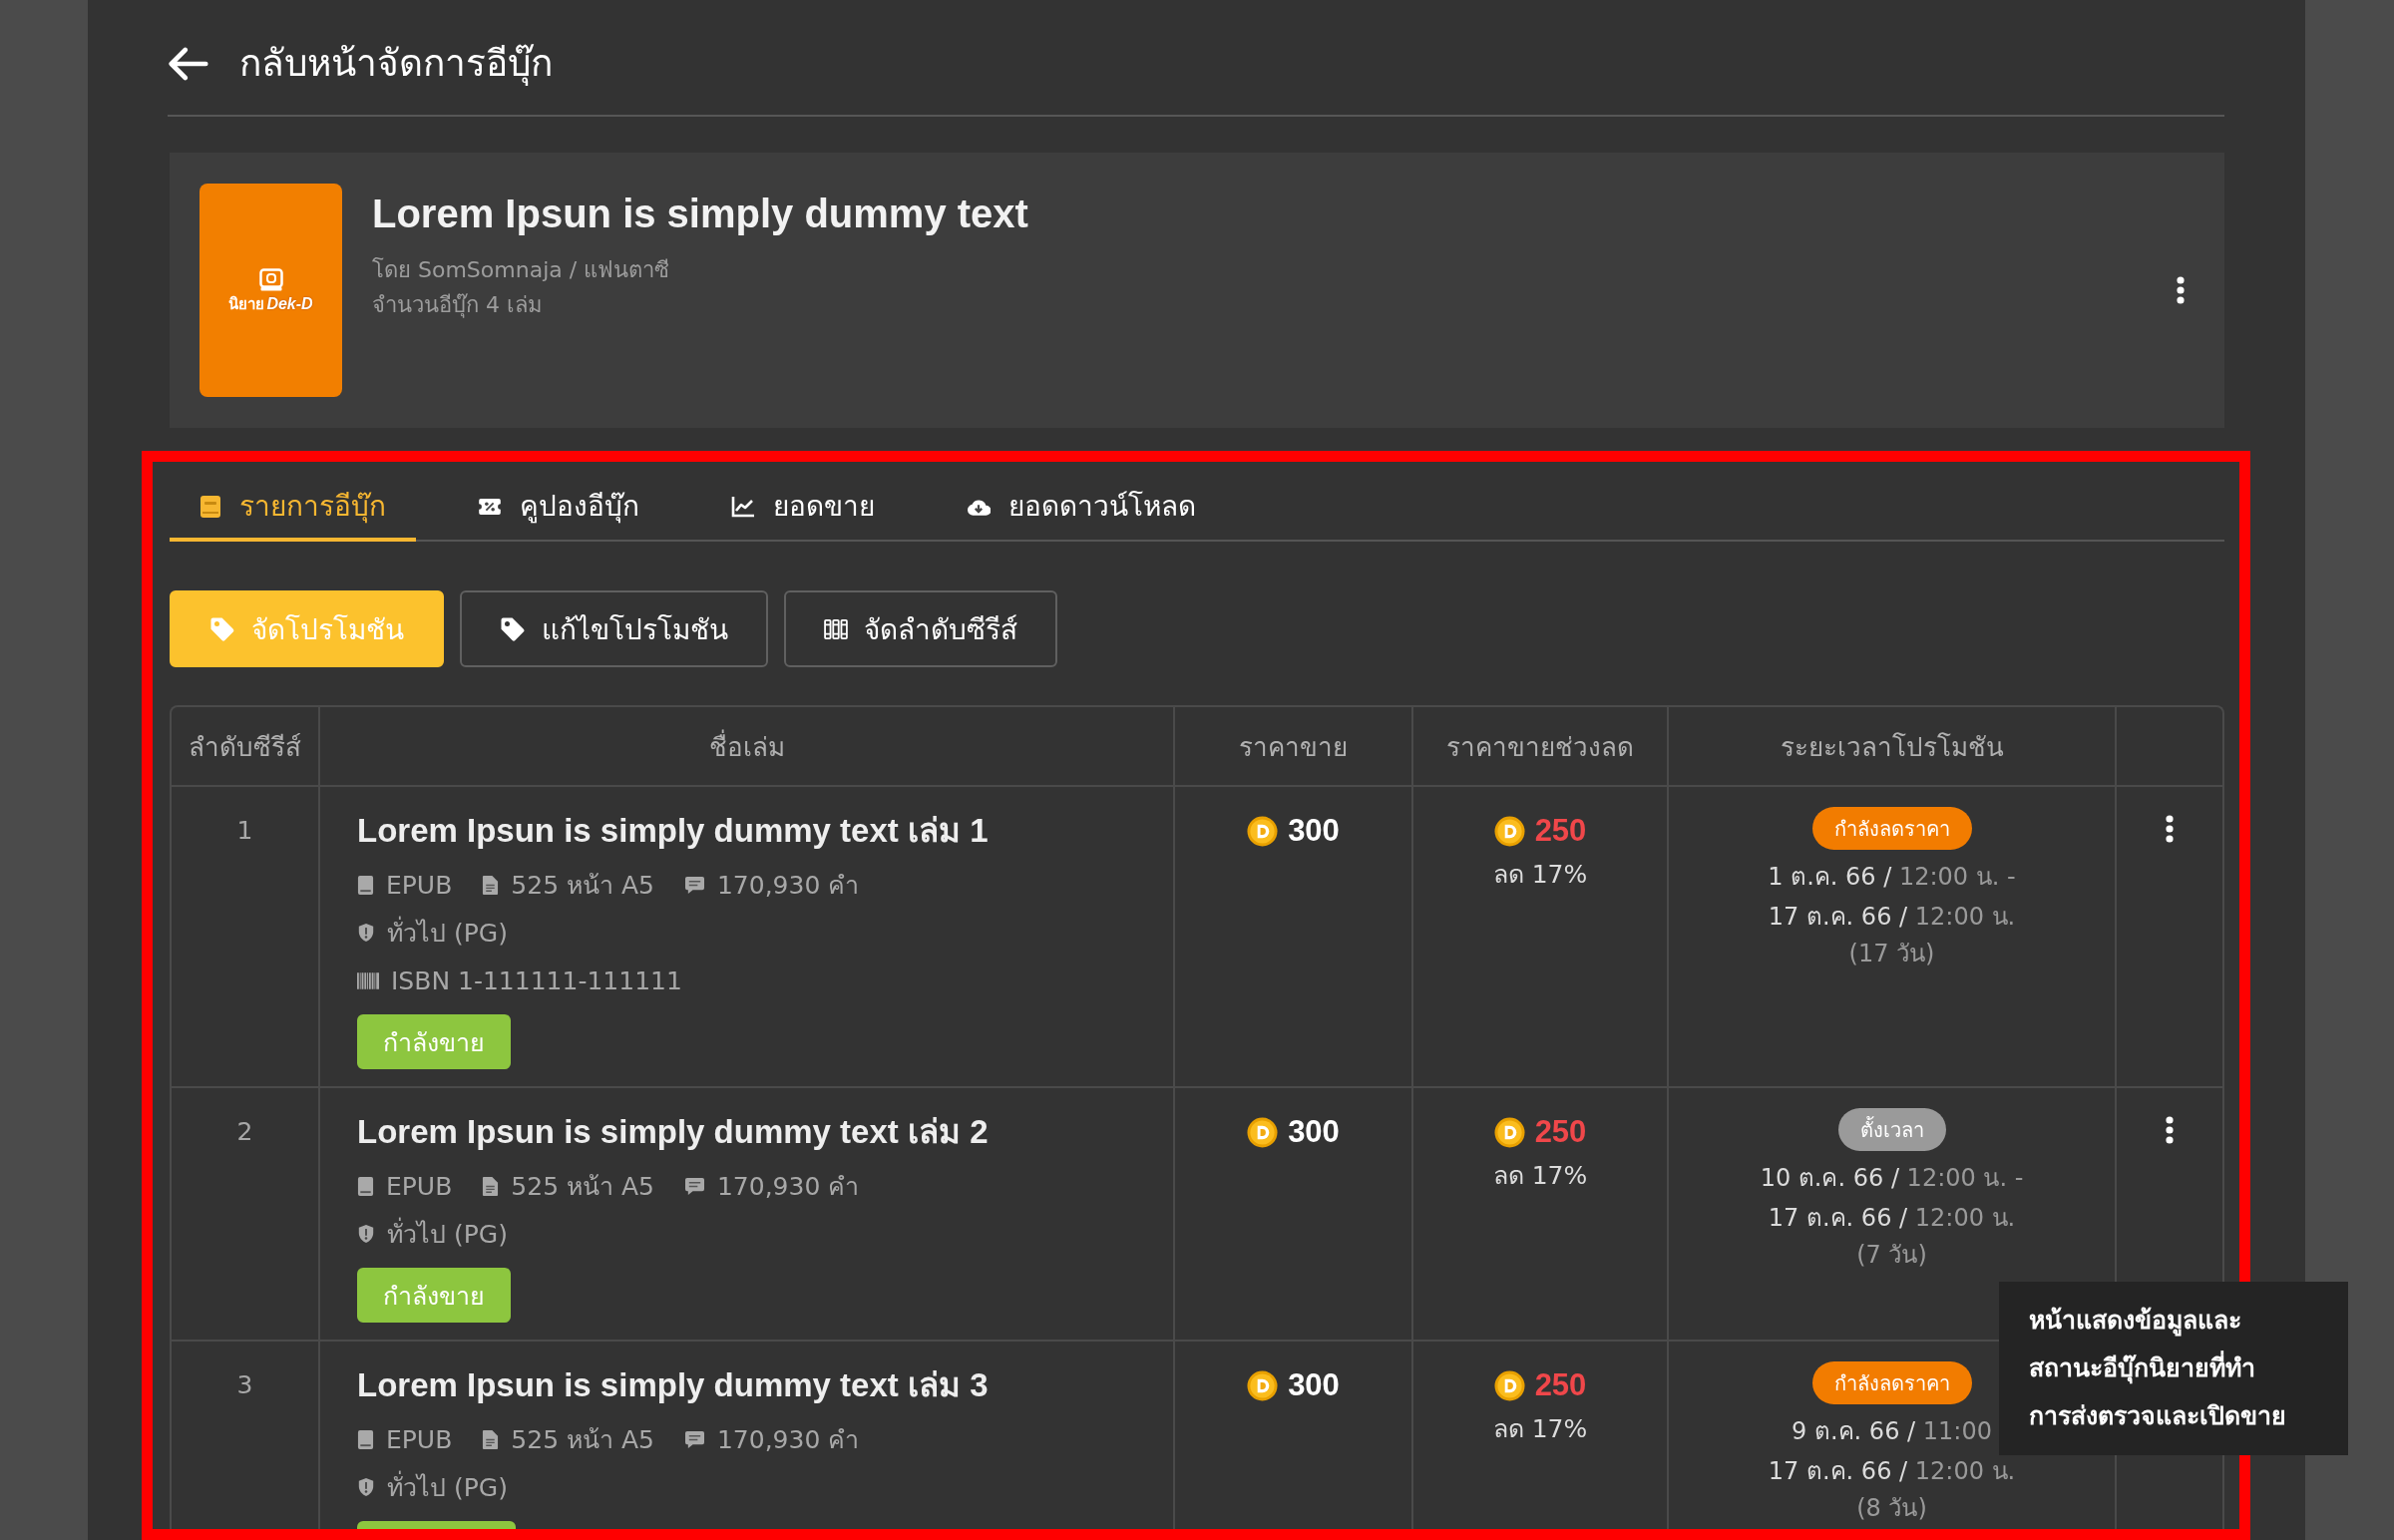 Image resolution: width=2394 pixels, height=1540 pixels. What do you see at coordinates (289, 303) in the screenshot?
I see `logo-text: Dek-D` at bounding box center [289, 303].